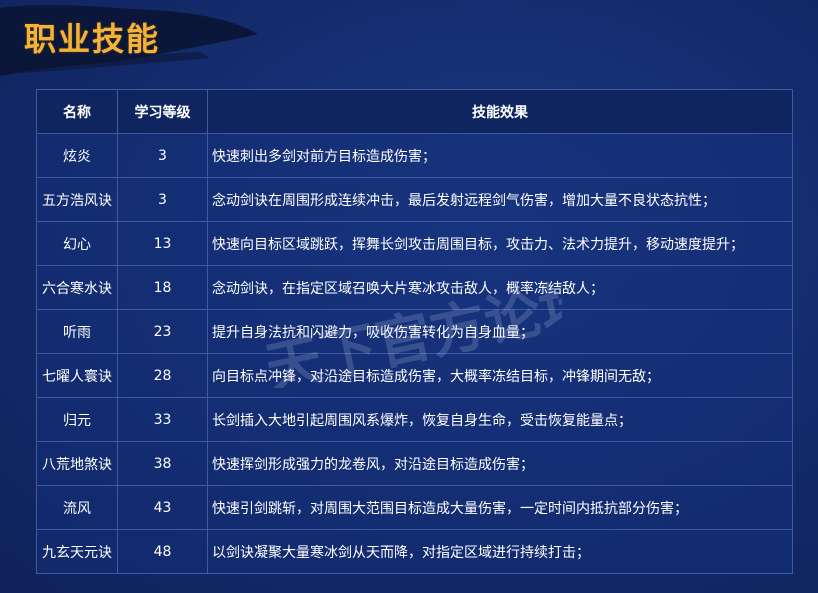 The height and width of the screenshot is (593, 818). I want to click on skill-effect: 念动剑诀，在指定区域召唤大片寒冰攻击敌人，概率冻结敌人；, so click(500, 287).